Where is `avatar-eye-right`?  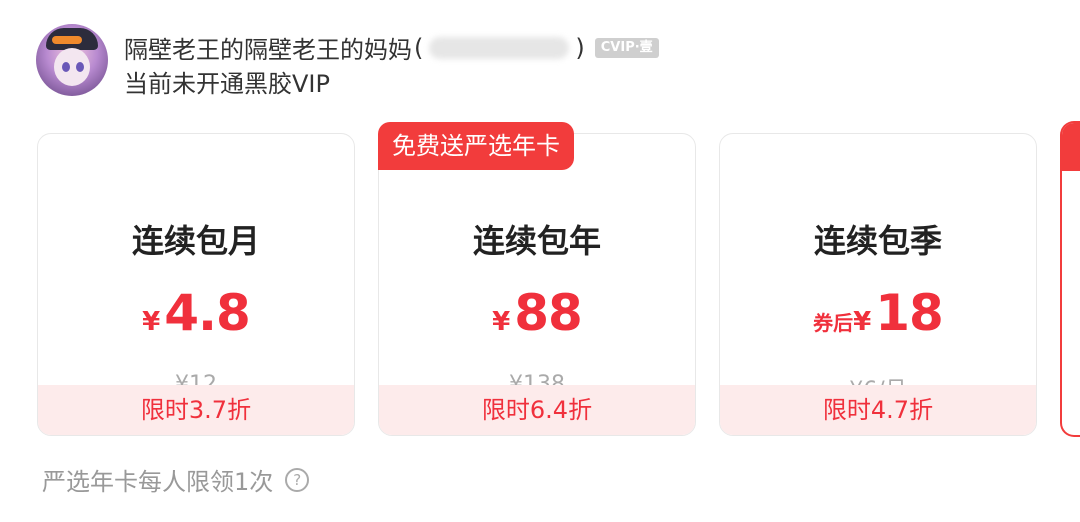 avatar-eye-right is located at coordinates (80, 67).